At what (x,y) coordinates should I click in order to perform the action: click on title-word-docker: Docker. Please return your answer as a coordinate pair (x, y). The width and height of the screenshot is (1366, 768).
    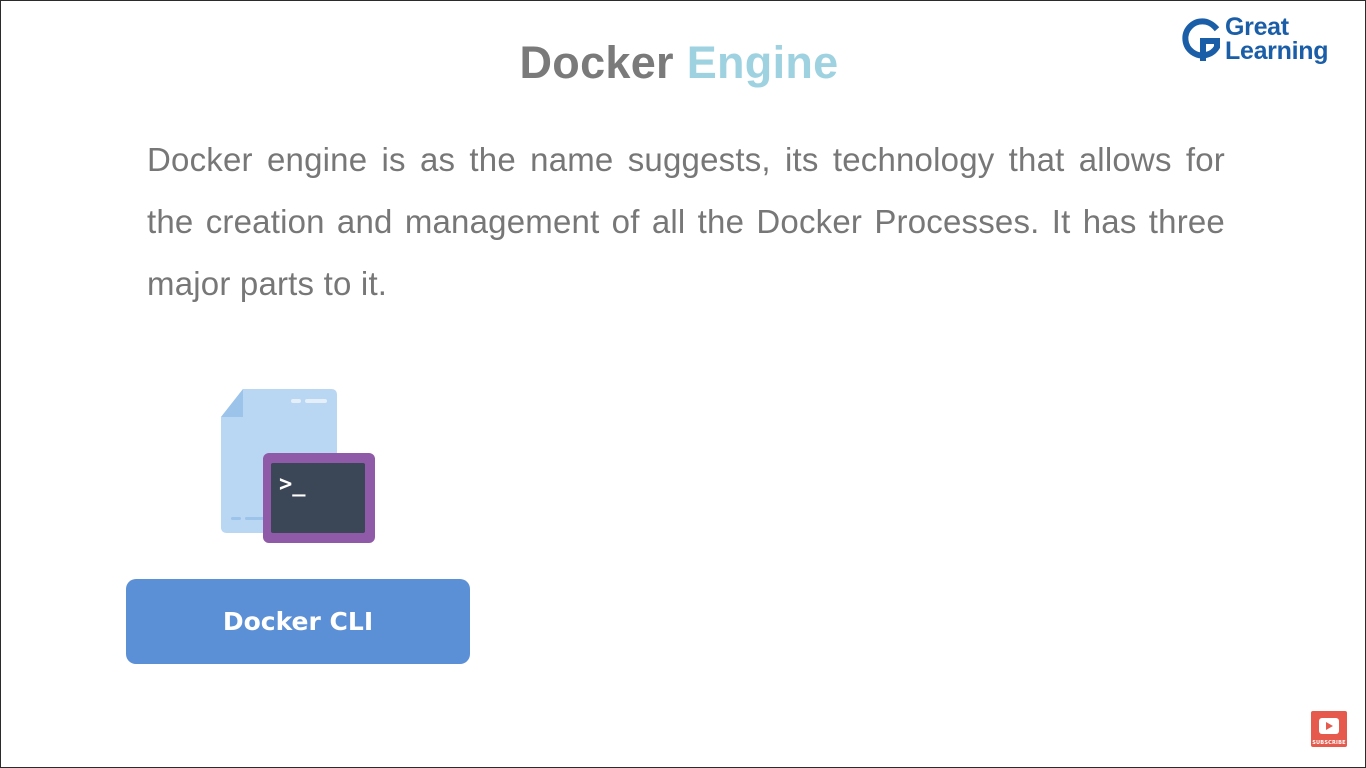
    Looking at the image, I should click on (596, 62).